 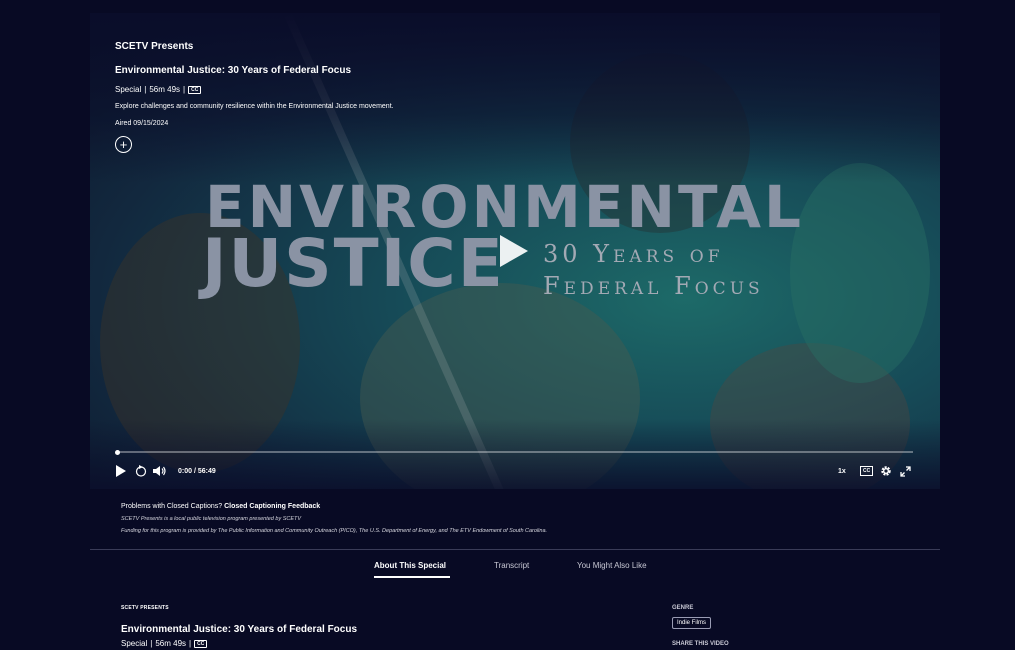 I want to click on tab-transcript: Transcript, so click(x=511, y=565).